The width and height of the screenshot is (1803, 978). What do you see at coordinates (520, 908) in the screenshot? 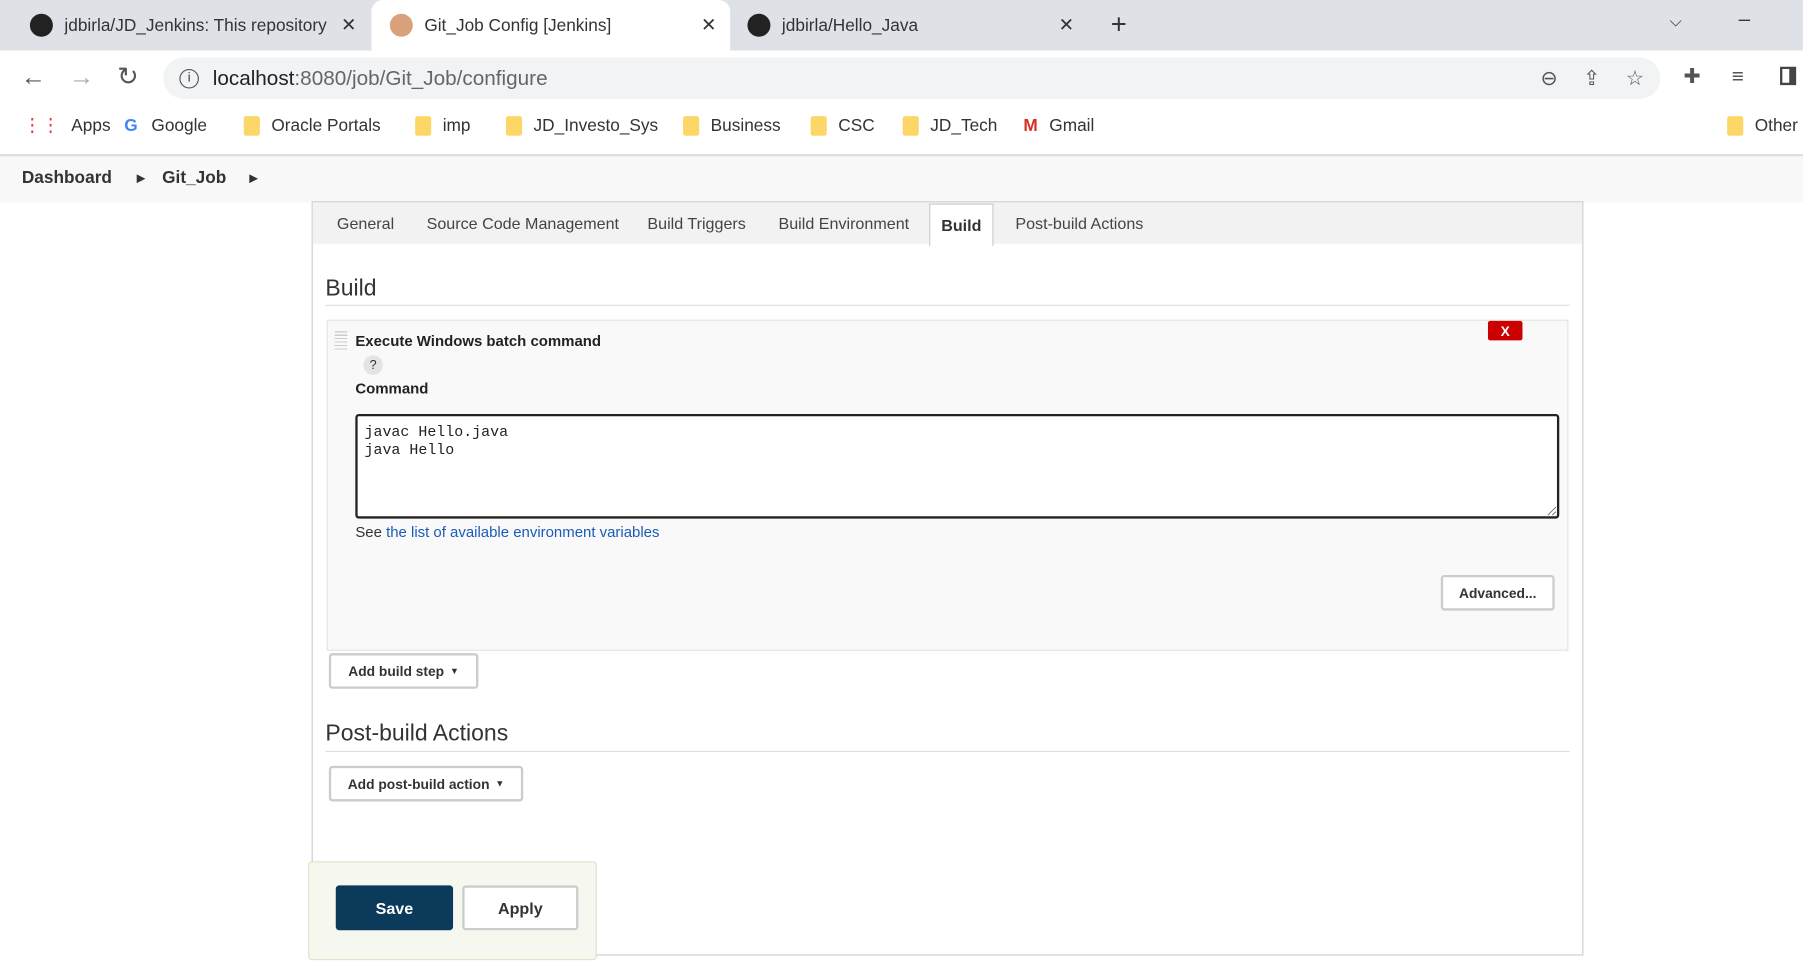
I see `apply-button: Apply` at bounding box center [520, 908].